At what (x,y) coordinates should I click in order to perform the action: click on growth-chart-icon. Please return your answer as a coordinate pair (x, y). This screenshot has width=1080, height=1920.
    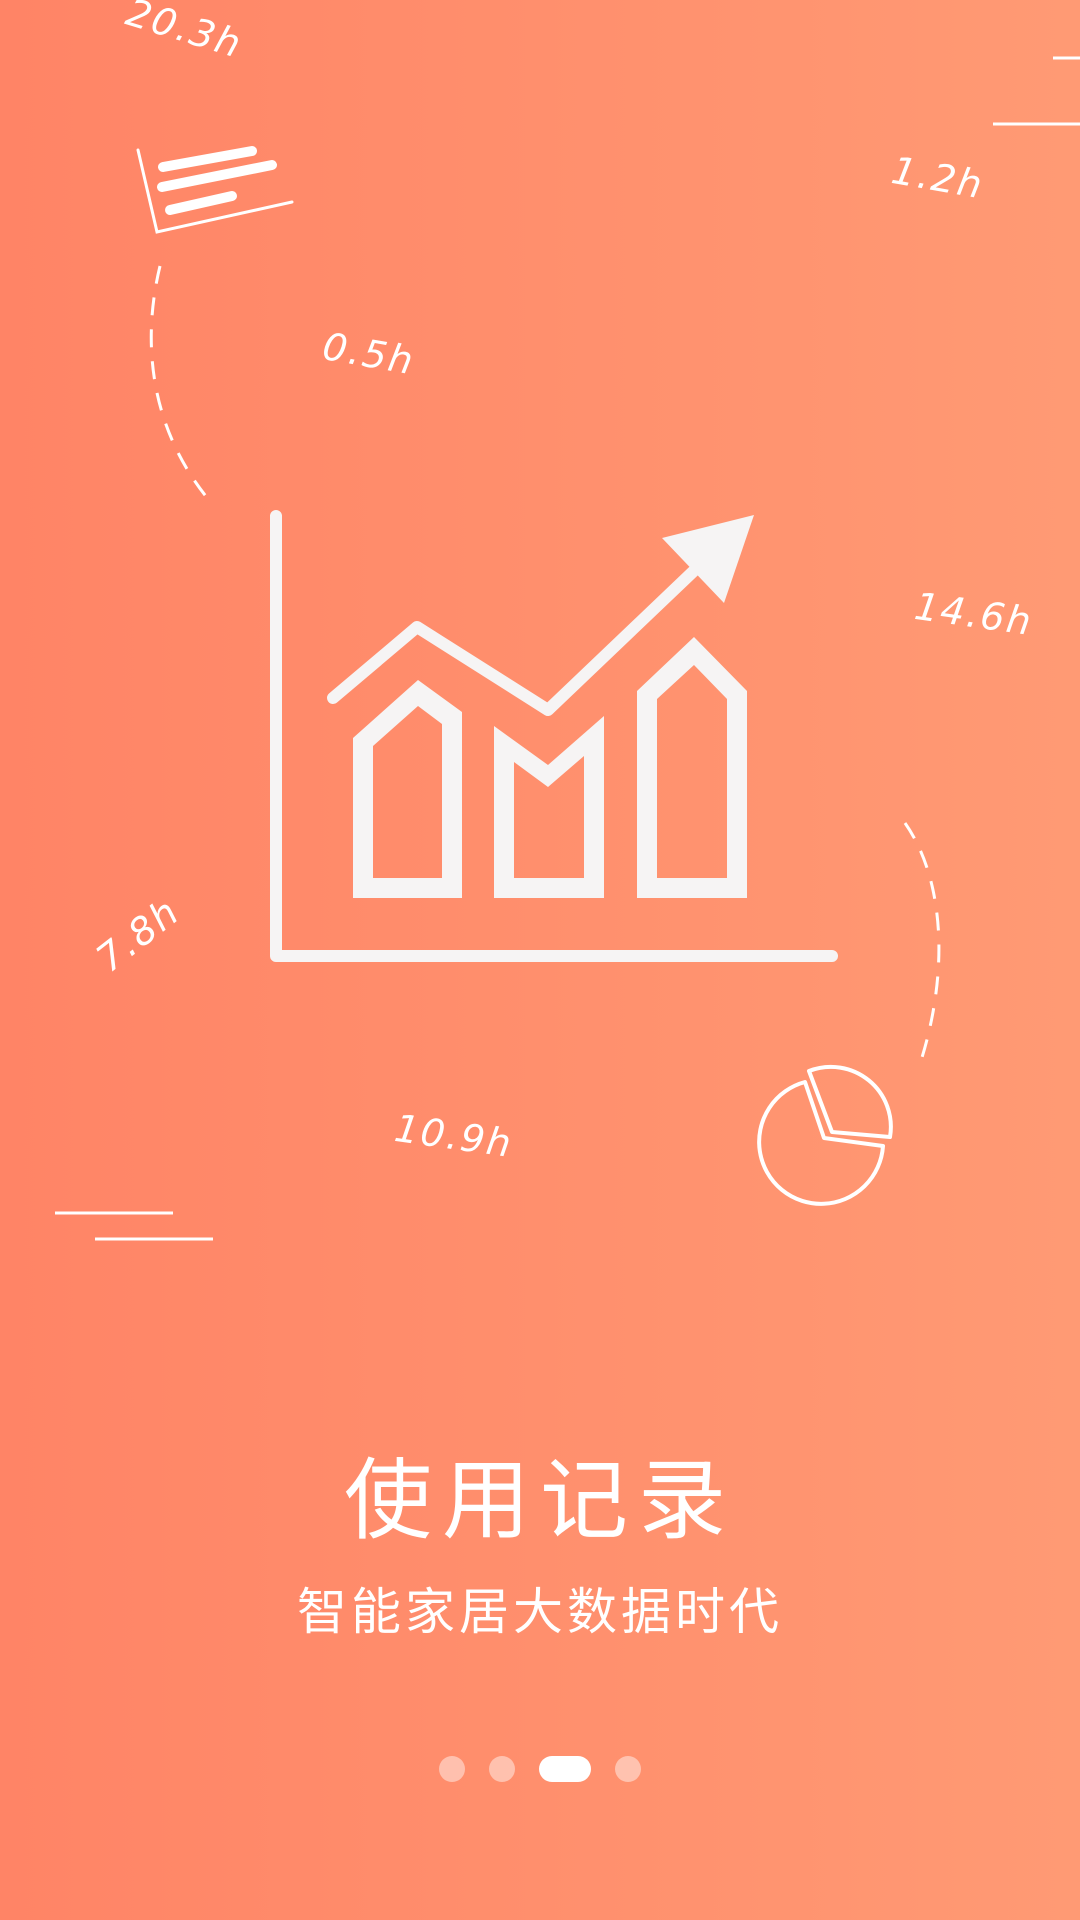
    Looking at the image, I should click on (554, 736).